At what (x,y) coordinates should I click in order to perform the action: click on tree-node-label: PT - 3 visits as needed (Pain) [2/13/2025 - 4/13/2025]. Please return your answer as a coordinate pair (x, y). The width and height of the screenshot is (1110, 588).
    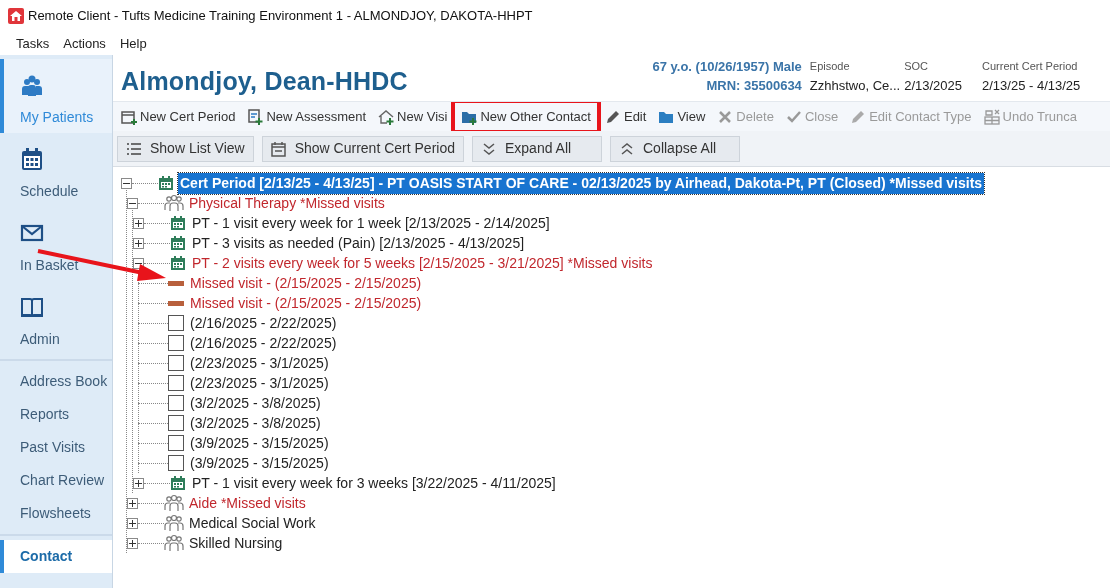
    Looking at the image, I should click on (358, 243).